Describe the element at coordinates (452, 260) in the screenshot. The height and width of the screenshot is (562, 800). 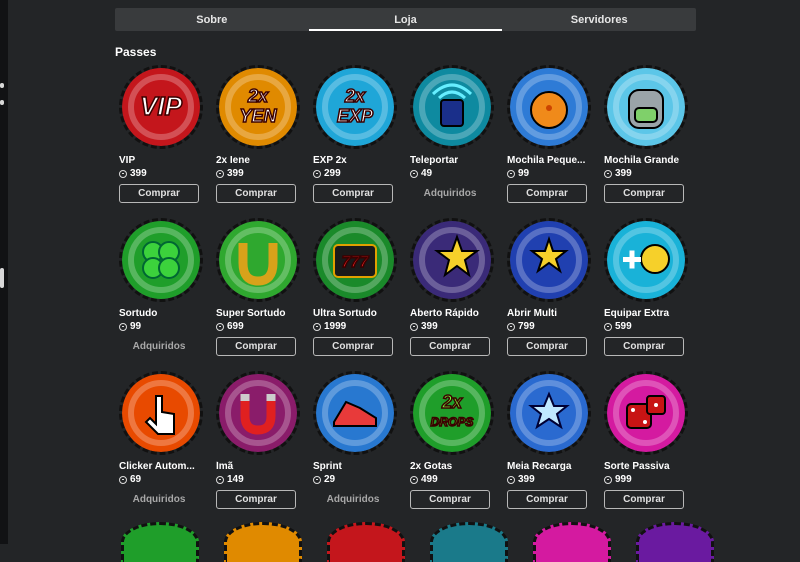
I see `fast-open-icon` at that location.